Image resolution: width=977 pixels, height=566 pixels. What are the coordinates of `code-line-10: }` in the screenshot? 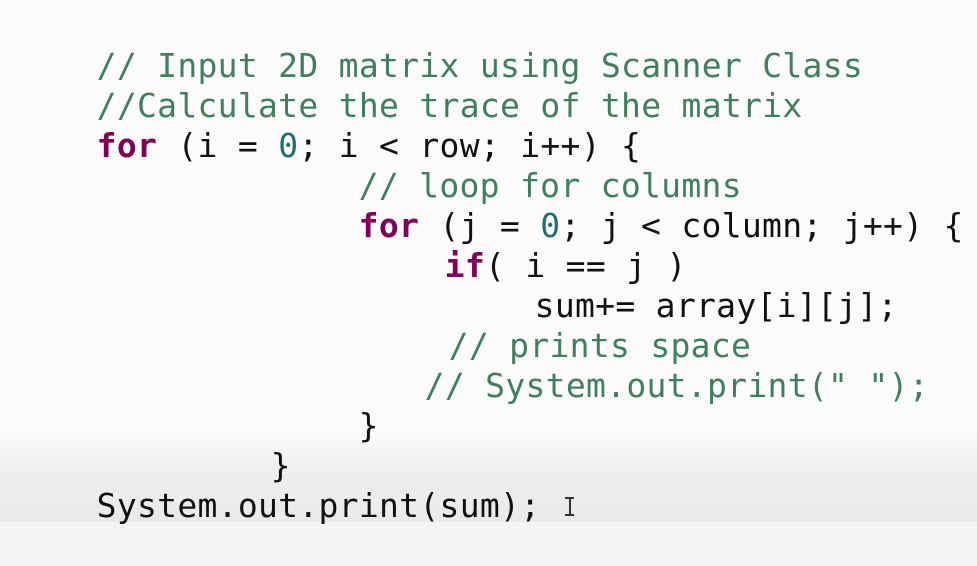 It's located at (328, 405).